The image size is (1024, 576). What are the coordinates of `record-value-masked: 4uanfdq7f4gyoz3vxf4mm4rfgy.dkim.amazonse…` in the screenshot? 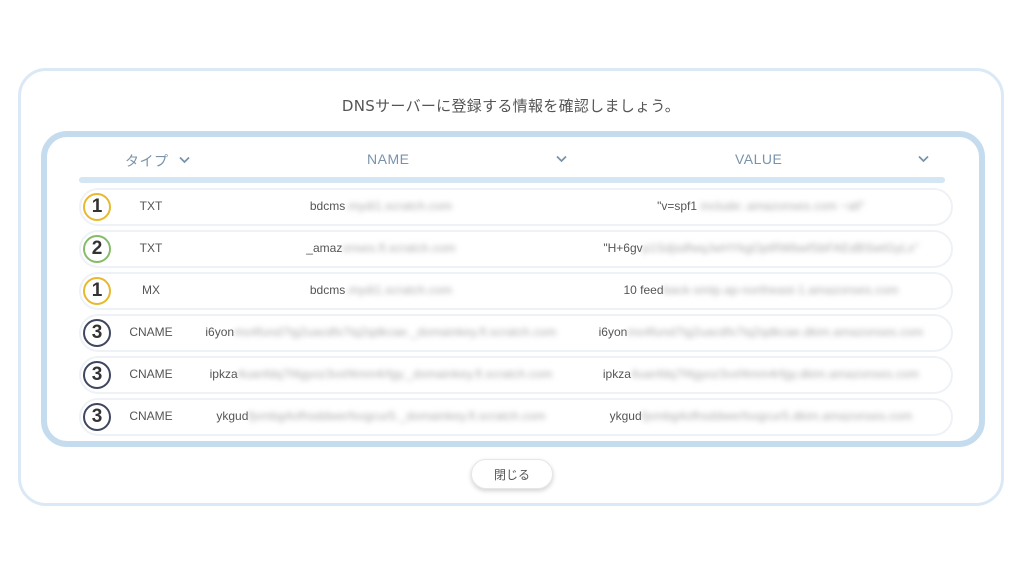 It's located at (775, 374).